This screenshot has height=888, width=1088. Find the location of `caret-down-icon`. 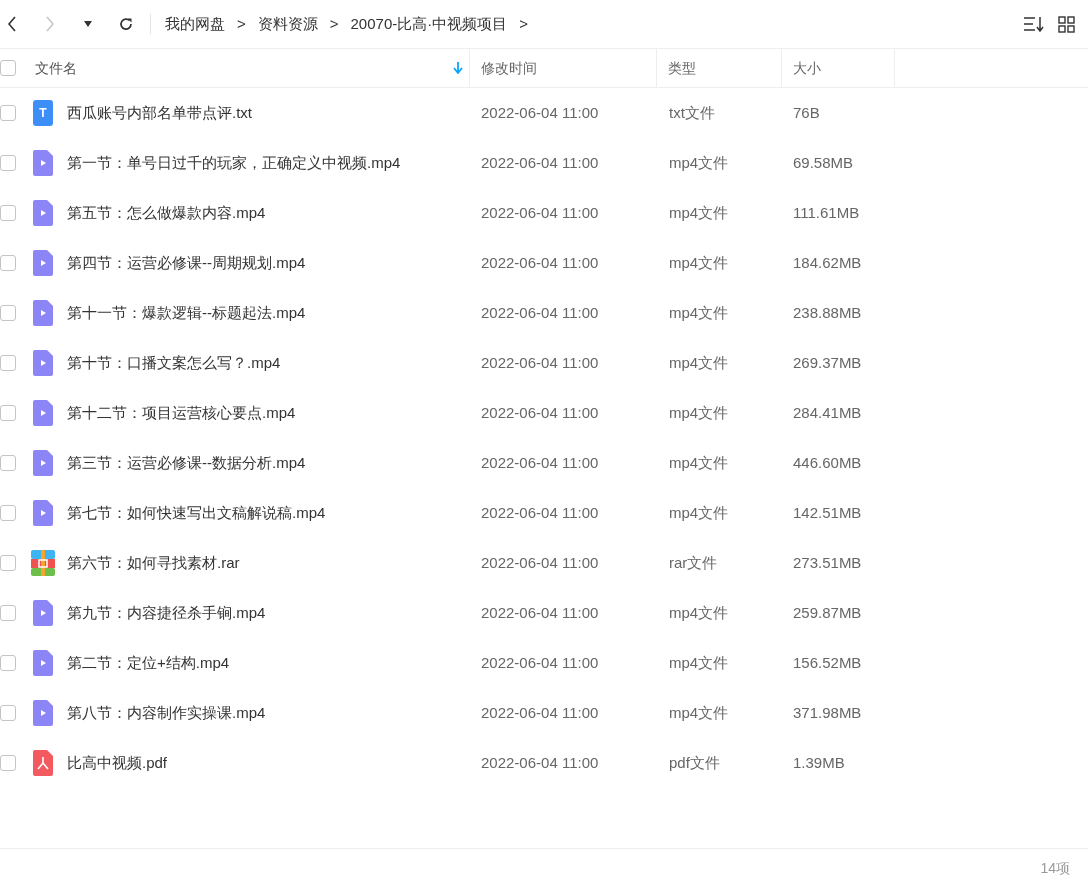

caret-down-icon is located at coordinates (88, 24).